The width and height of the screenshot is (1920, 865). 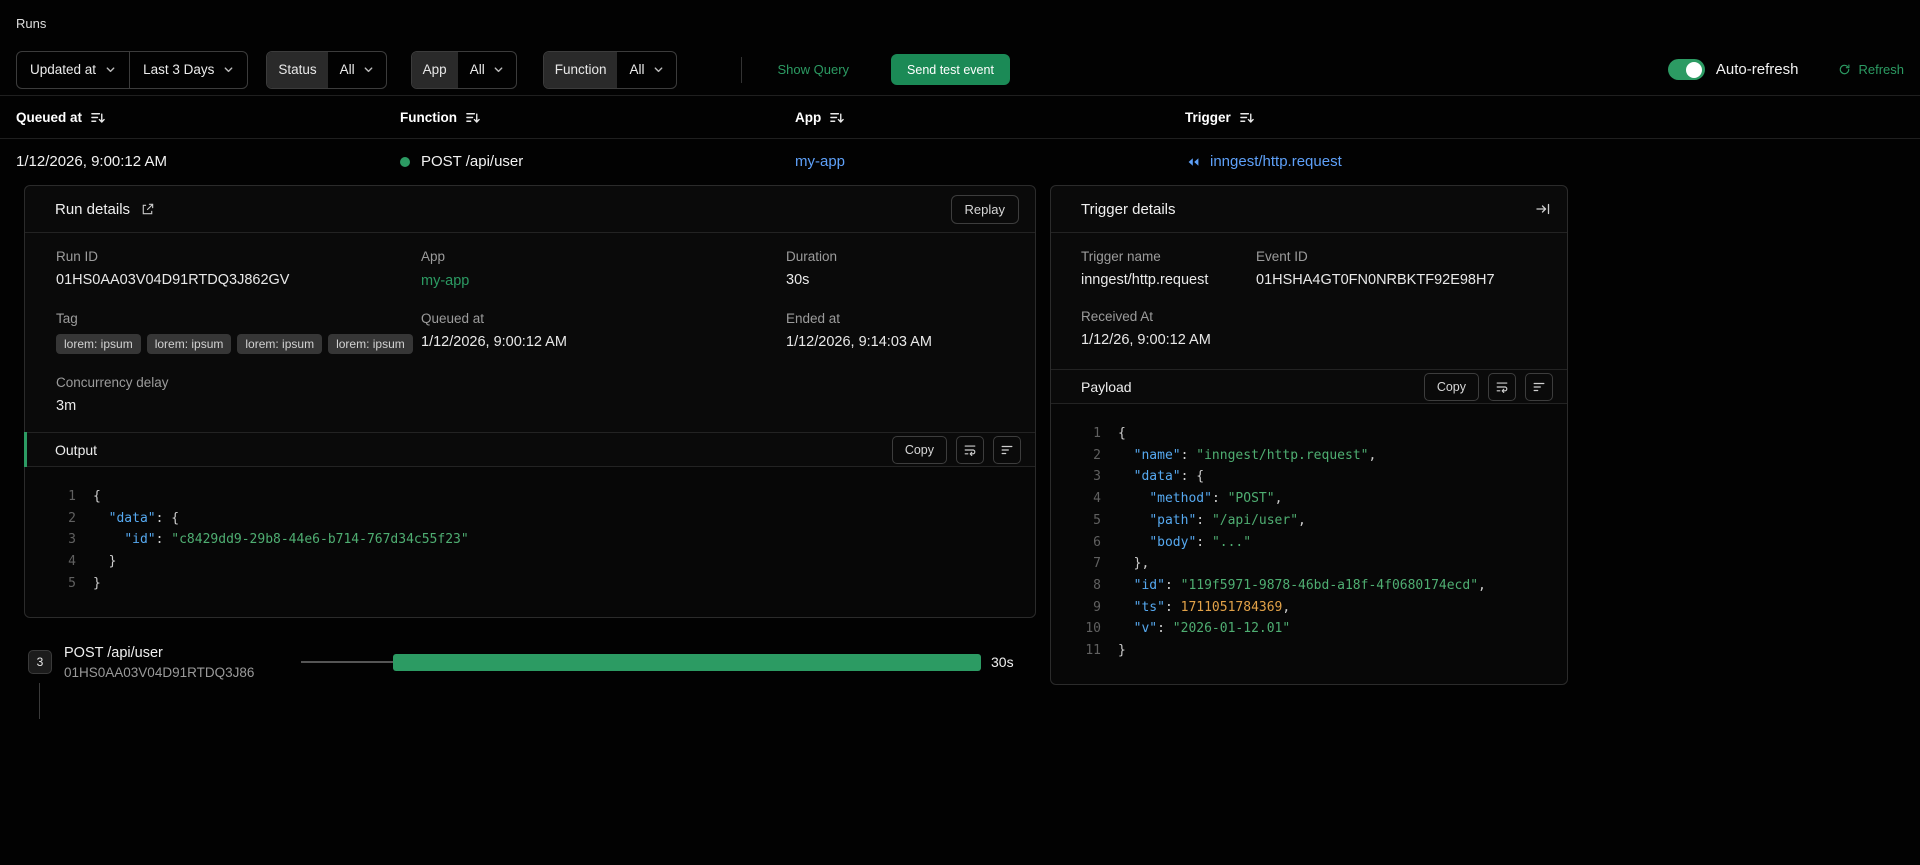 I want to click on auto-refresh-label: Auto-refresh, so click(x=1757, y=69).